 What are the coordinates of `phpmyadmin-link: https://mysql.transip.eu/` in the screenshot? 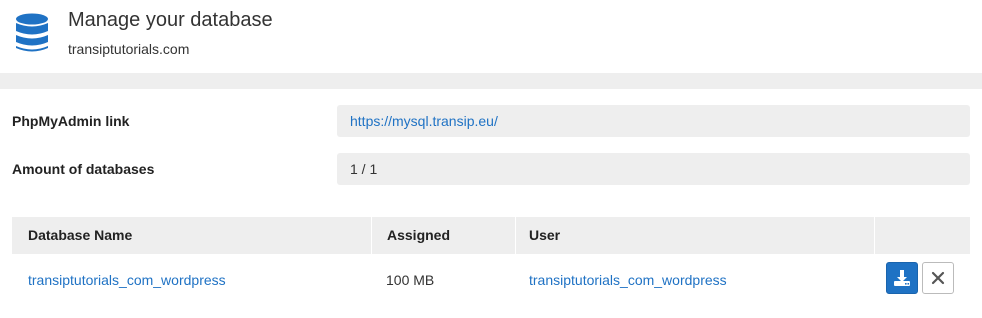 It's located at (424, 121).